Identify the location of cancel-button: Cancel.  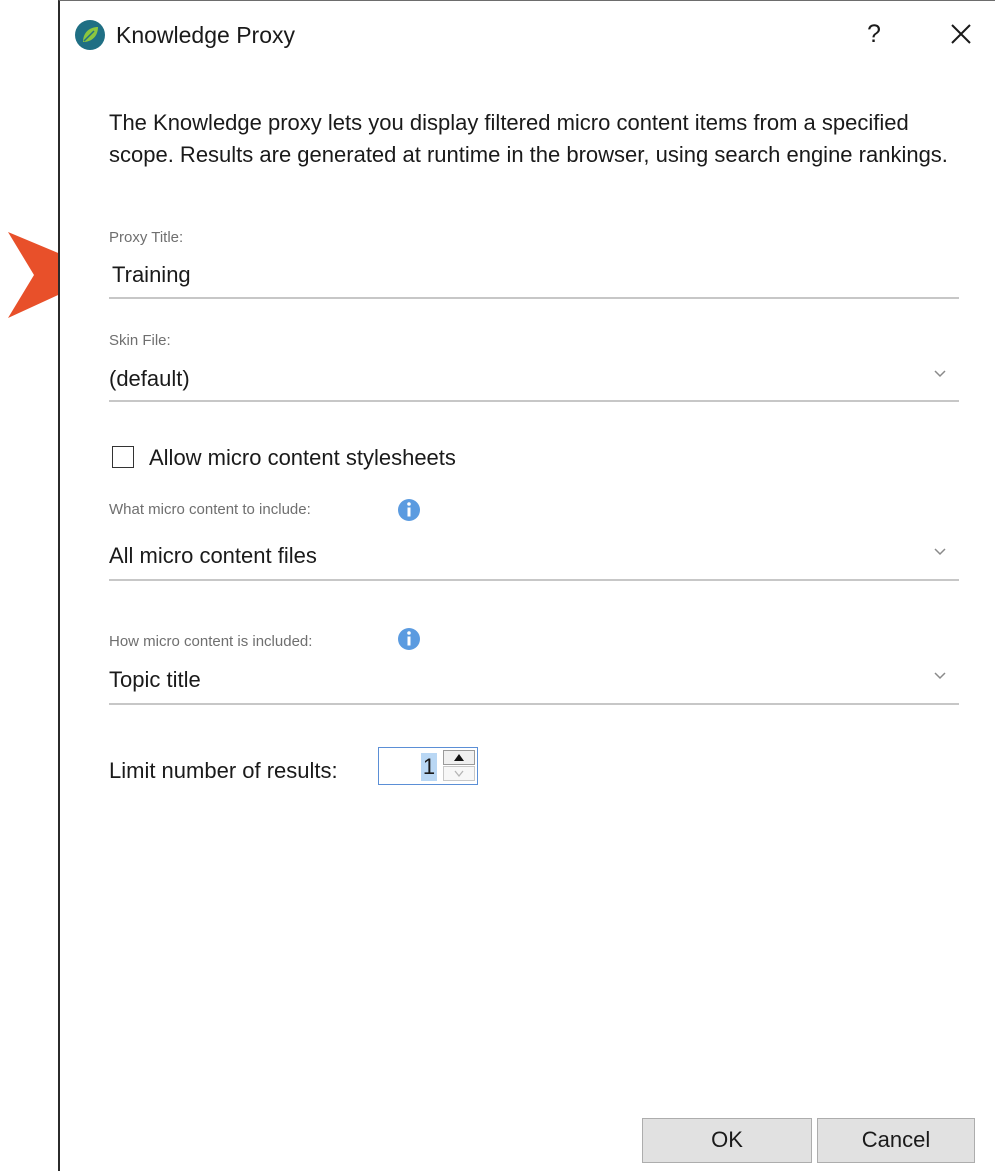
(896, 1140).